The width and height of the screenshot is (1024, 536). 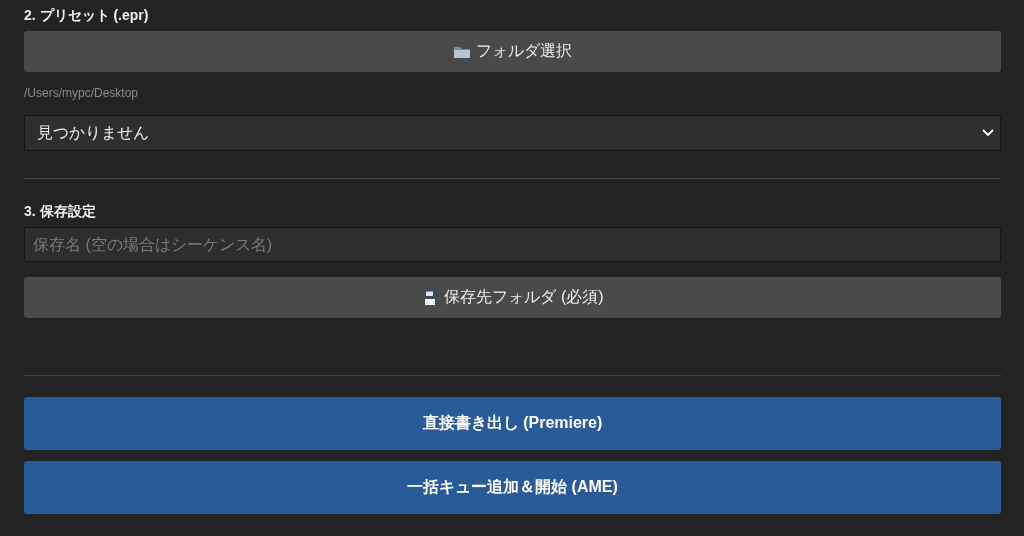 What do you see at coordinates (512, 487) in the screenshot?
I see `export-button: 一括キュー追加＆開始 (AME)` at bounding box center [512, 487].